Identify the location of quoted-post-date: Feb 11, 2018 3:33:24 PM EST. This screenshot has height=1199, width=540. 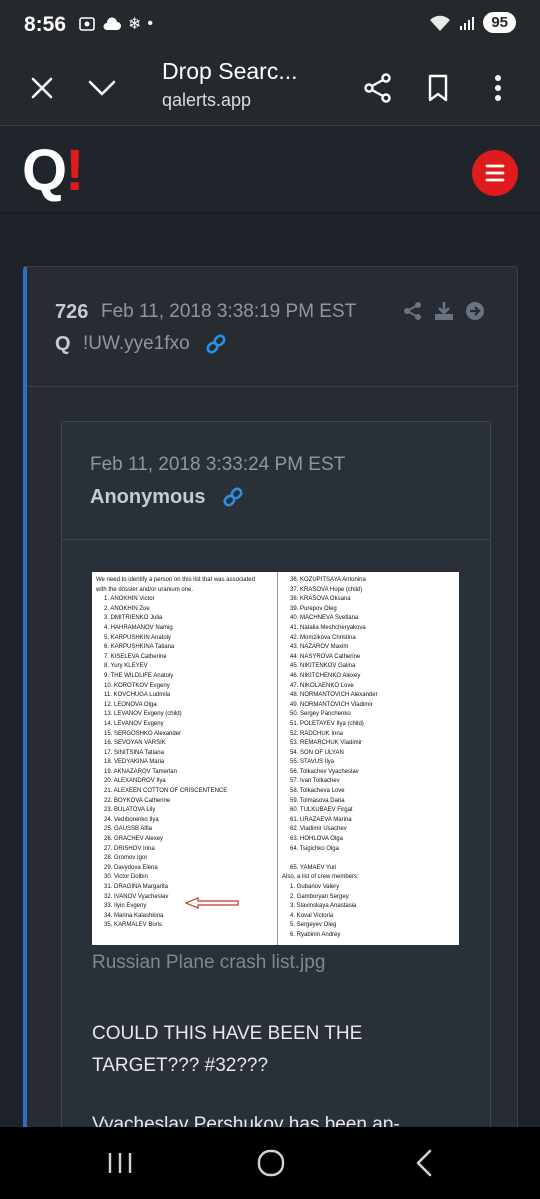
(218, 464).